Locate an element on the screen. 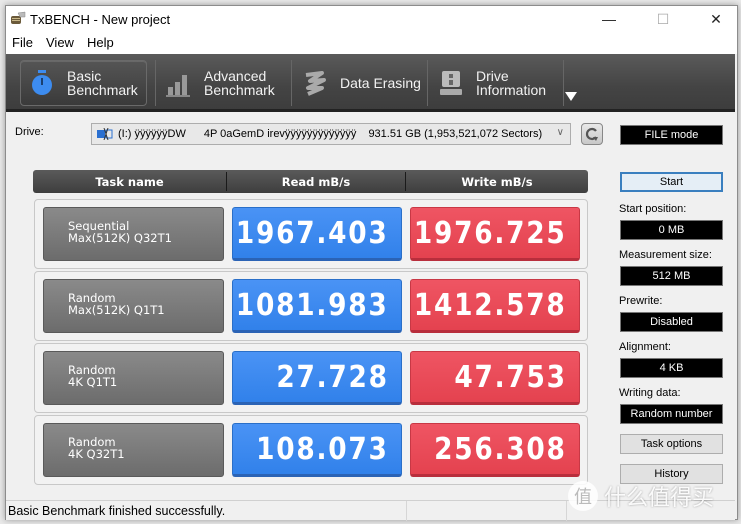 The image size is (741, 524). read-value: 1967.403 is located at coordinates (312, 233).